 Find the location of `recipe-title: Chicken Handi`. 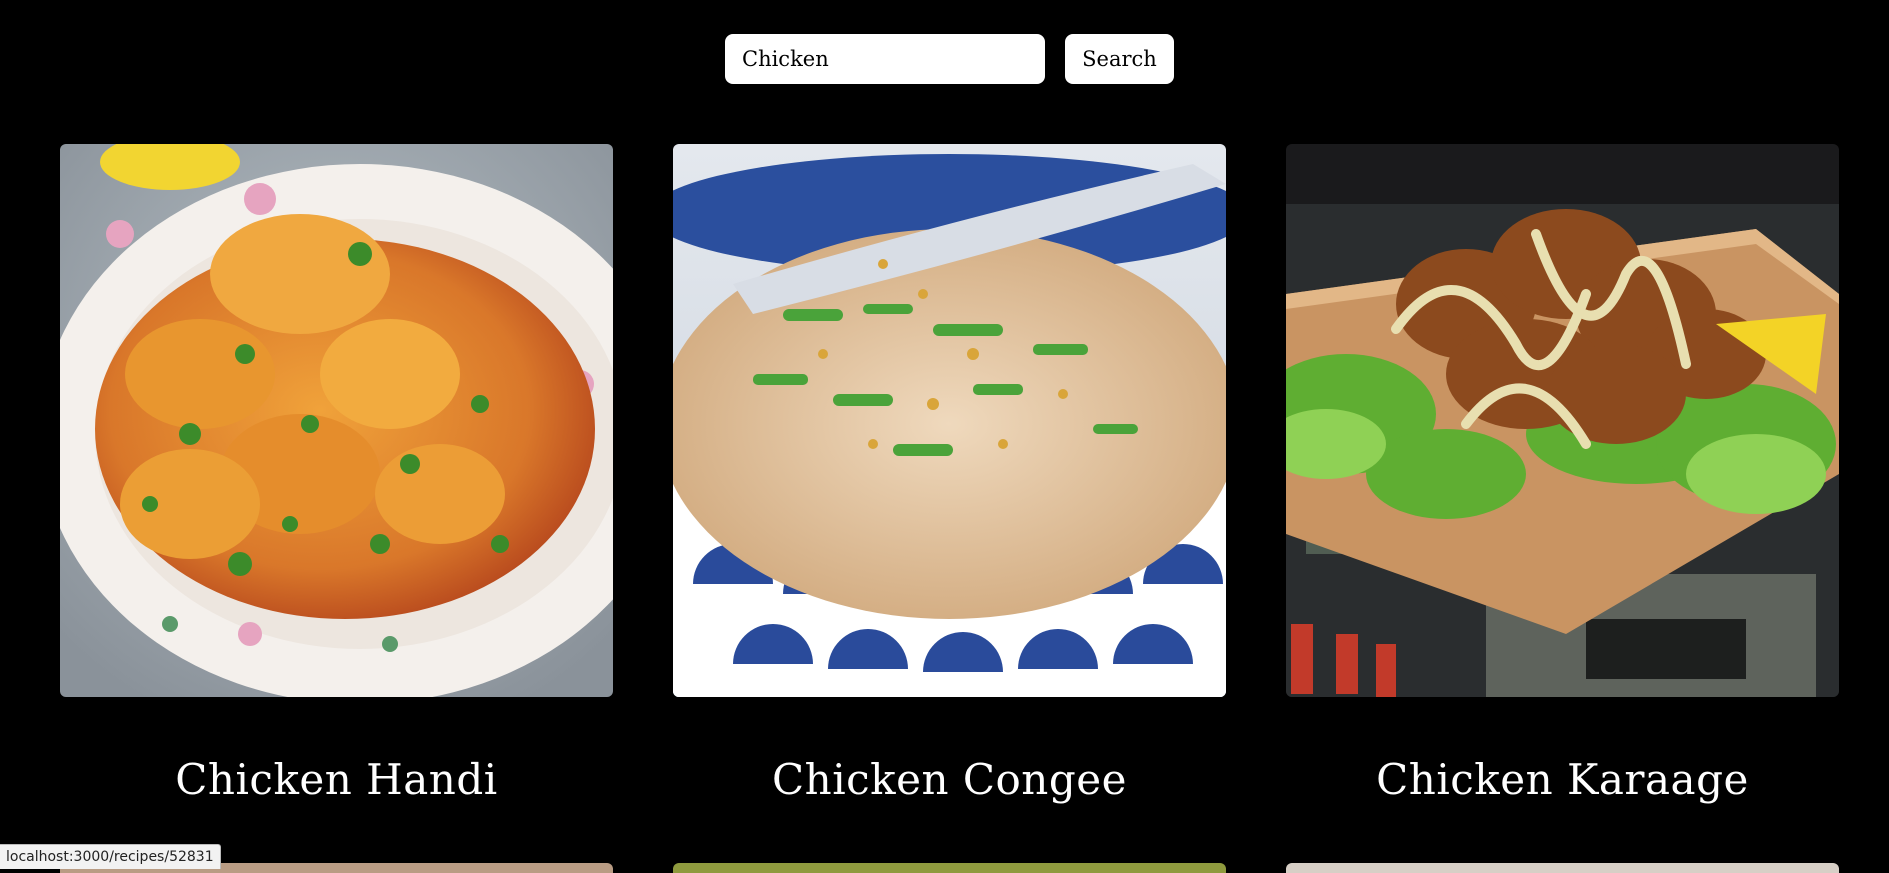

recipe-title: Chicken Handi is located at coordinates (336, 779).